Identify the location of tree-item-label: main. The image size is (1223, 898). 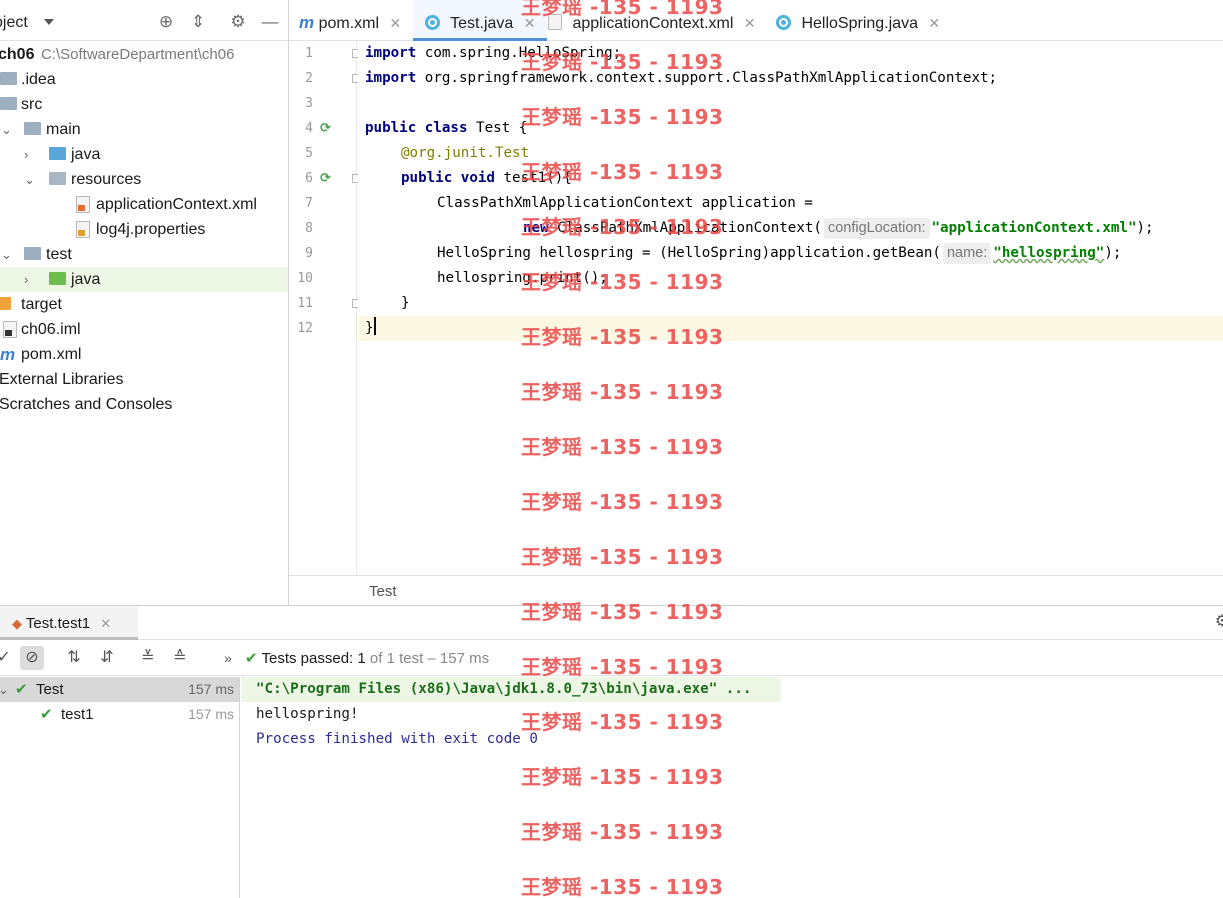
(63, 129).